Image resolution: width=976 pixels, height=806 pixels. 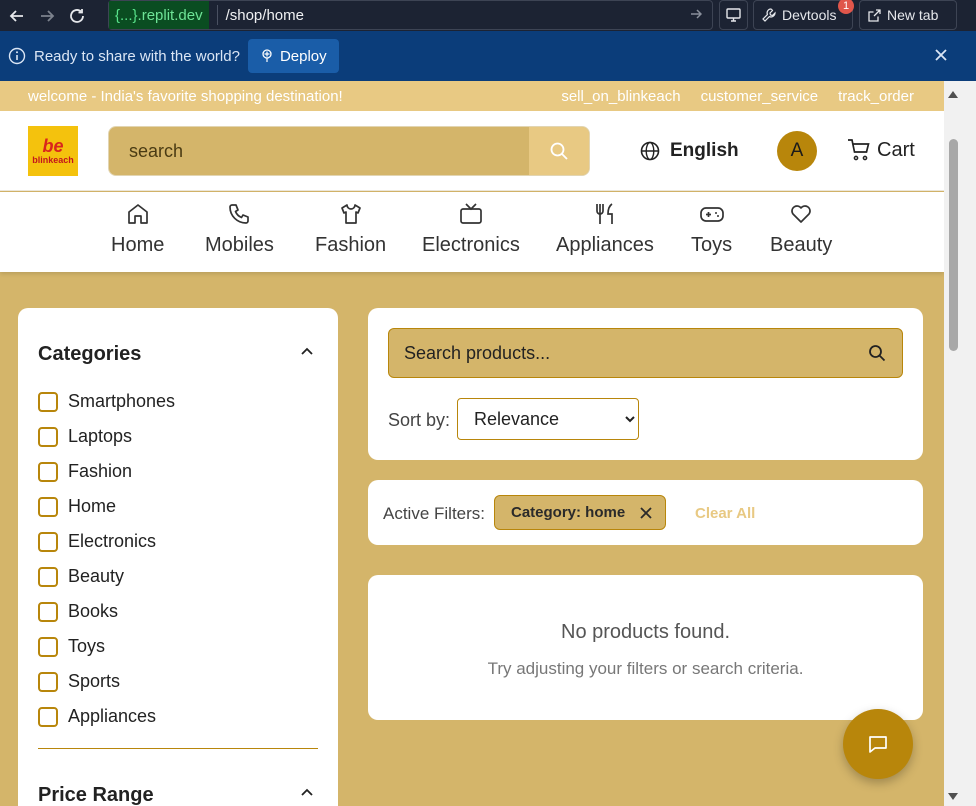 What do you see at coordinates (941, 57) in the screenshot?
I see `close-icon` at bounding box center [941, 57].